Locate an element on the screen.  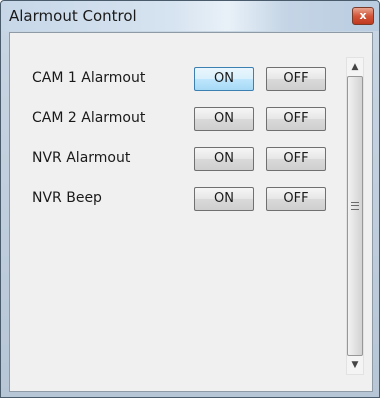
scrollbar-thumb is located at coordinates (355, 216).